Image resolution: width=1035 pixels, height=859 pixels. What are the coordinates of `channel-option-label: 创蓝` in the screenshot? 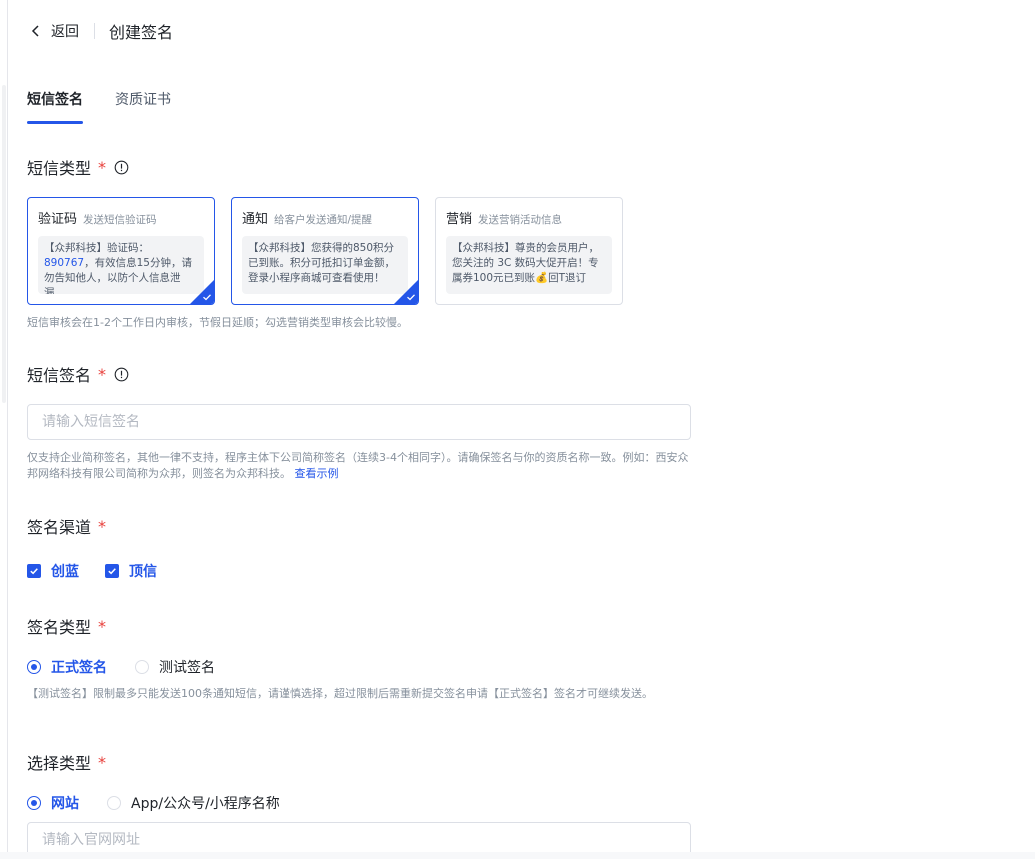 It's located at (65, 572).